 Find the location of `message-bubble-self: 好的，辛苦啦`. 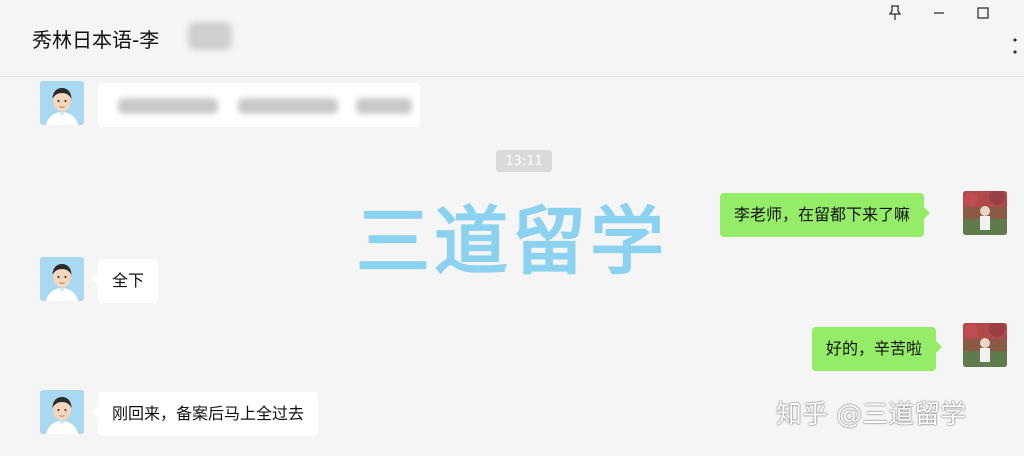

message-bubble-self: 好的，辛苦啦 is located at coordinates (877, 349).